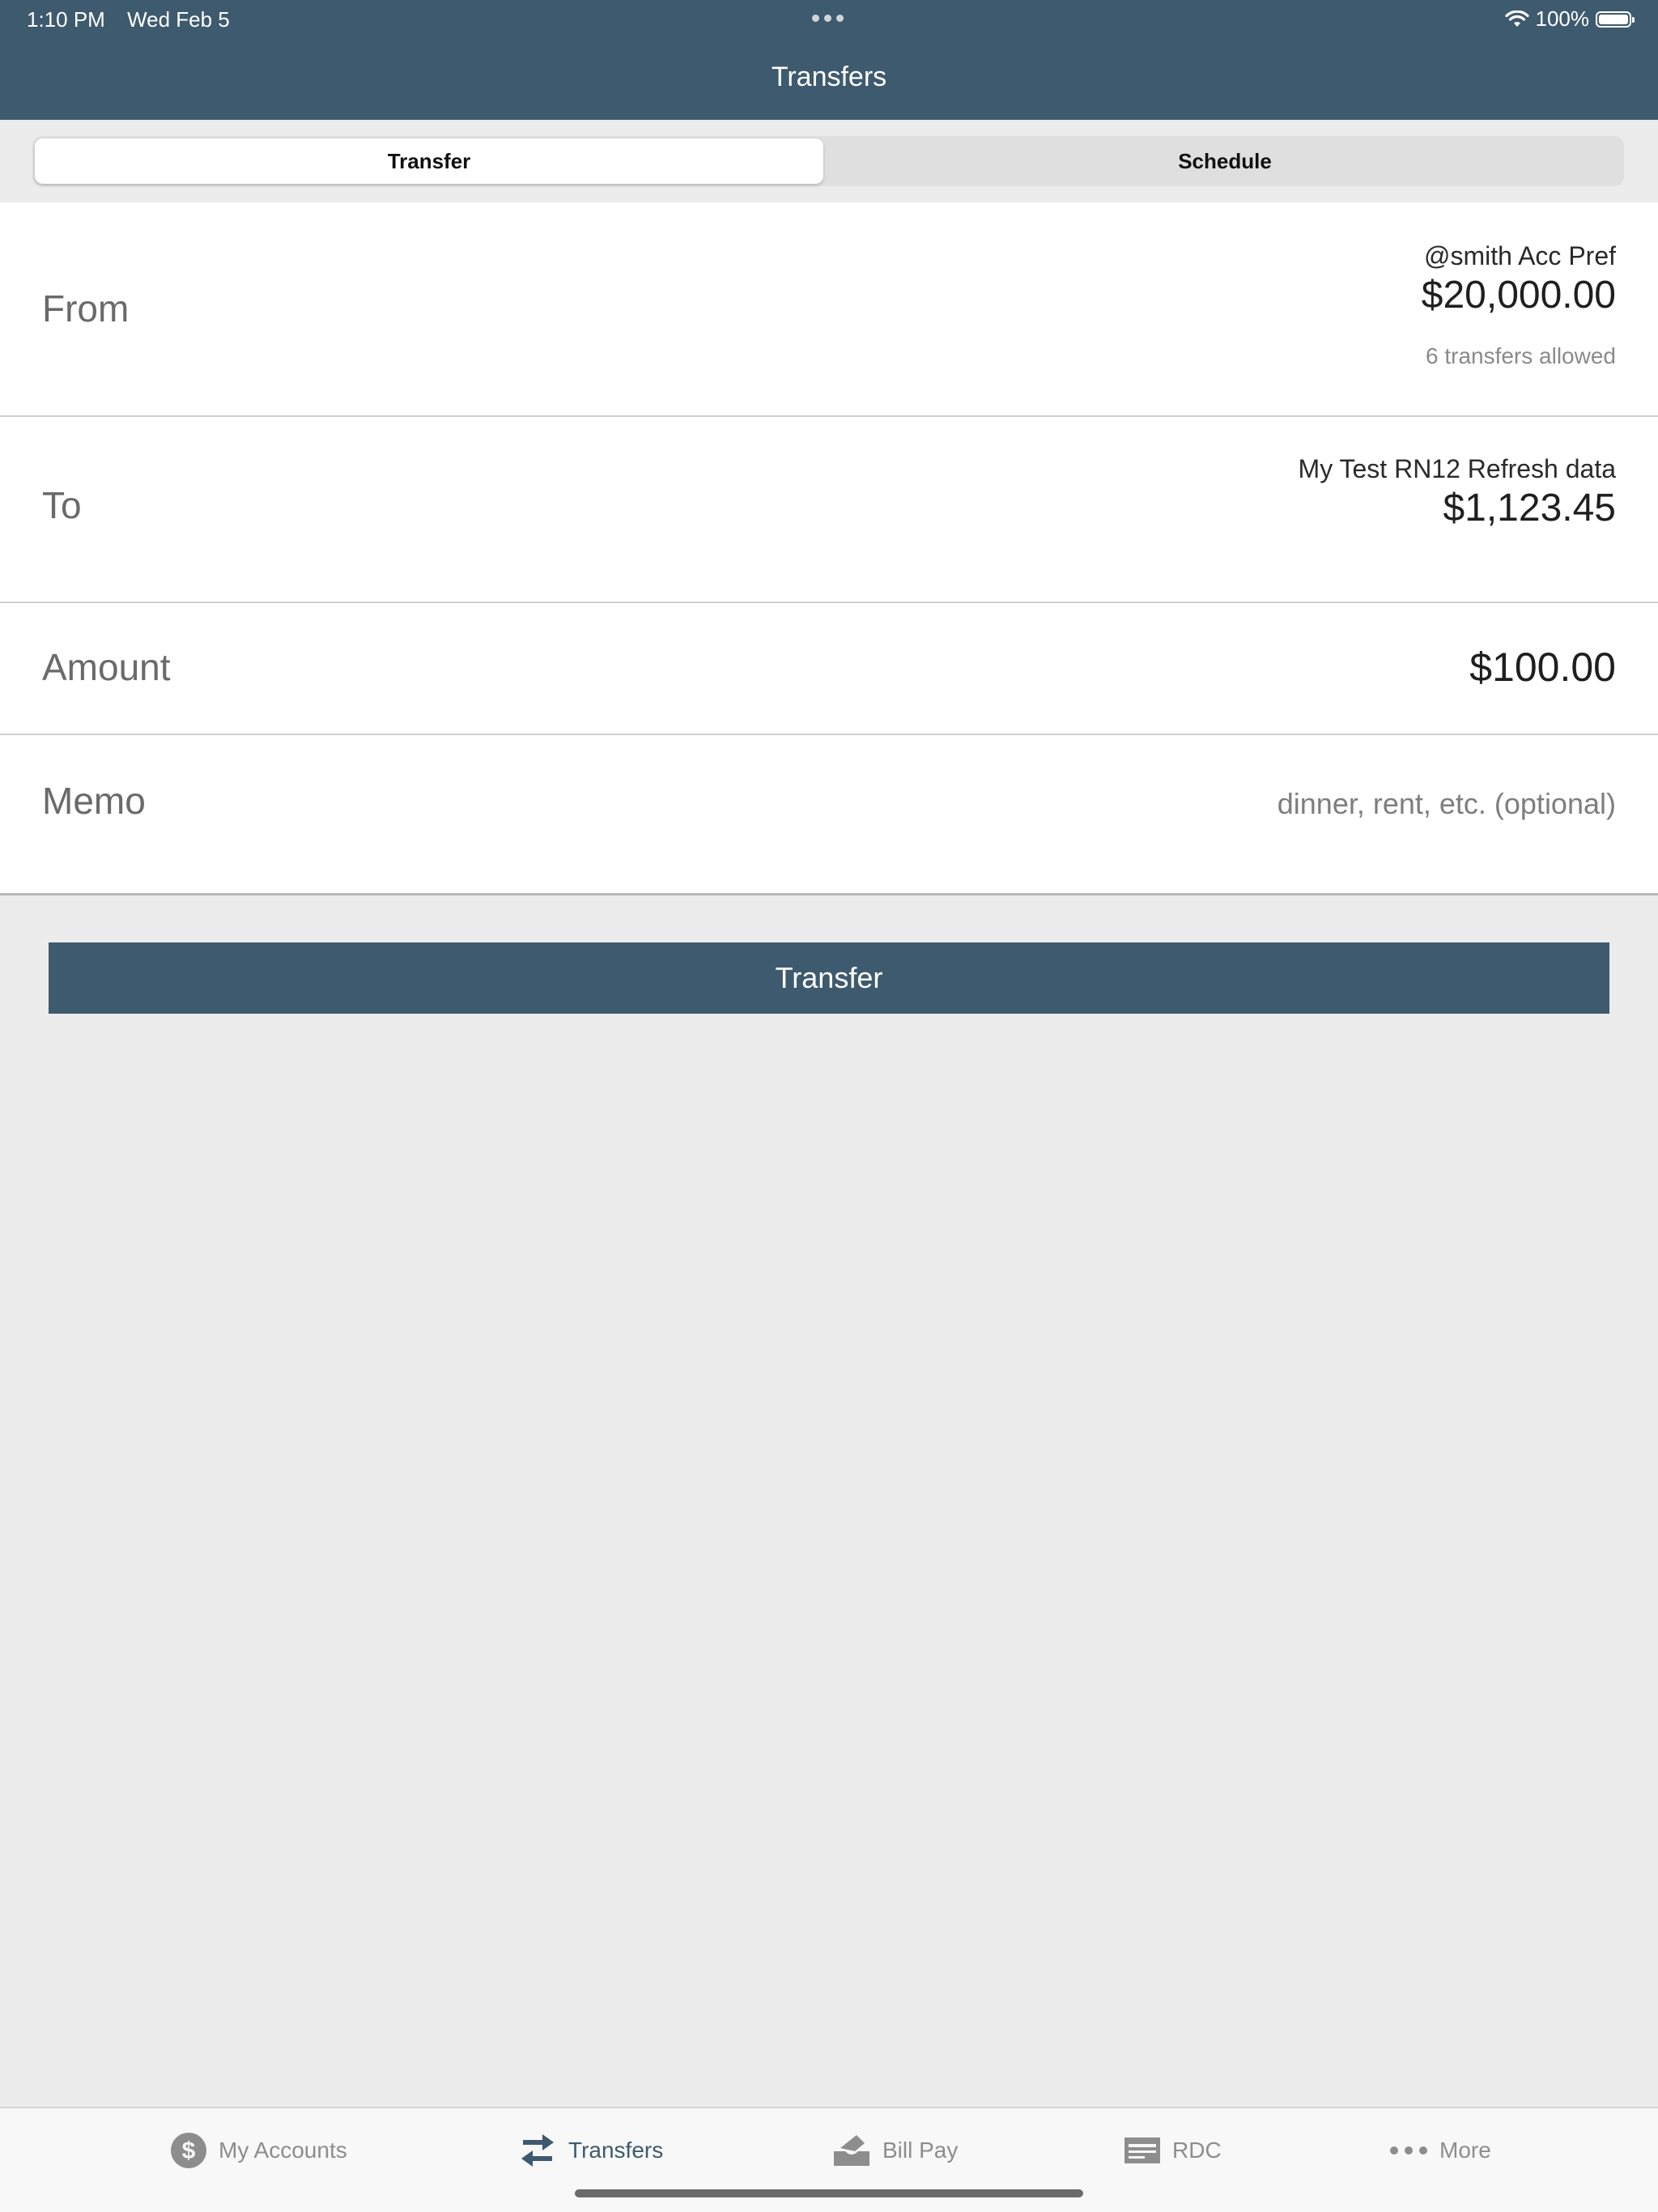 The height and width of the screenshot is (2212, 1658). I want to click on wifi-icon, so click(1516, 19).